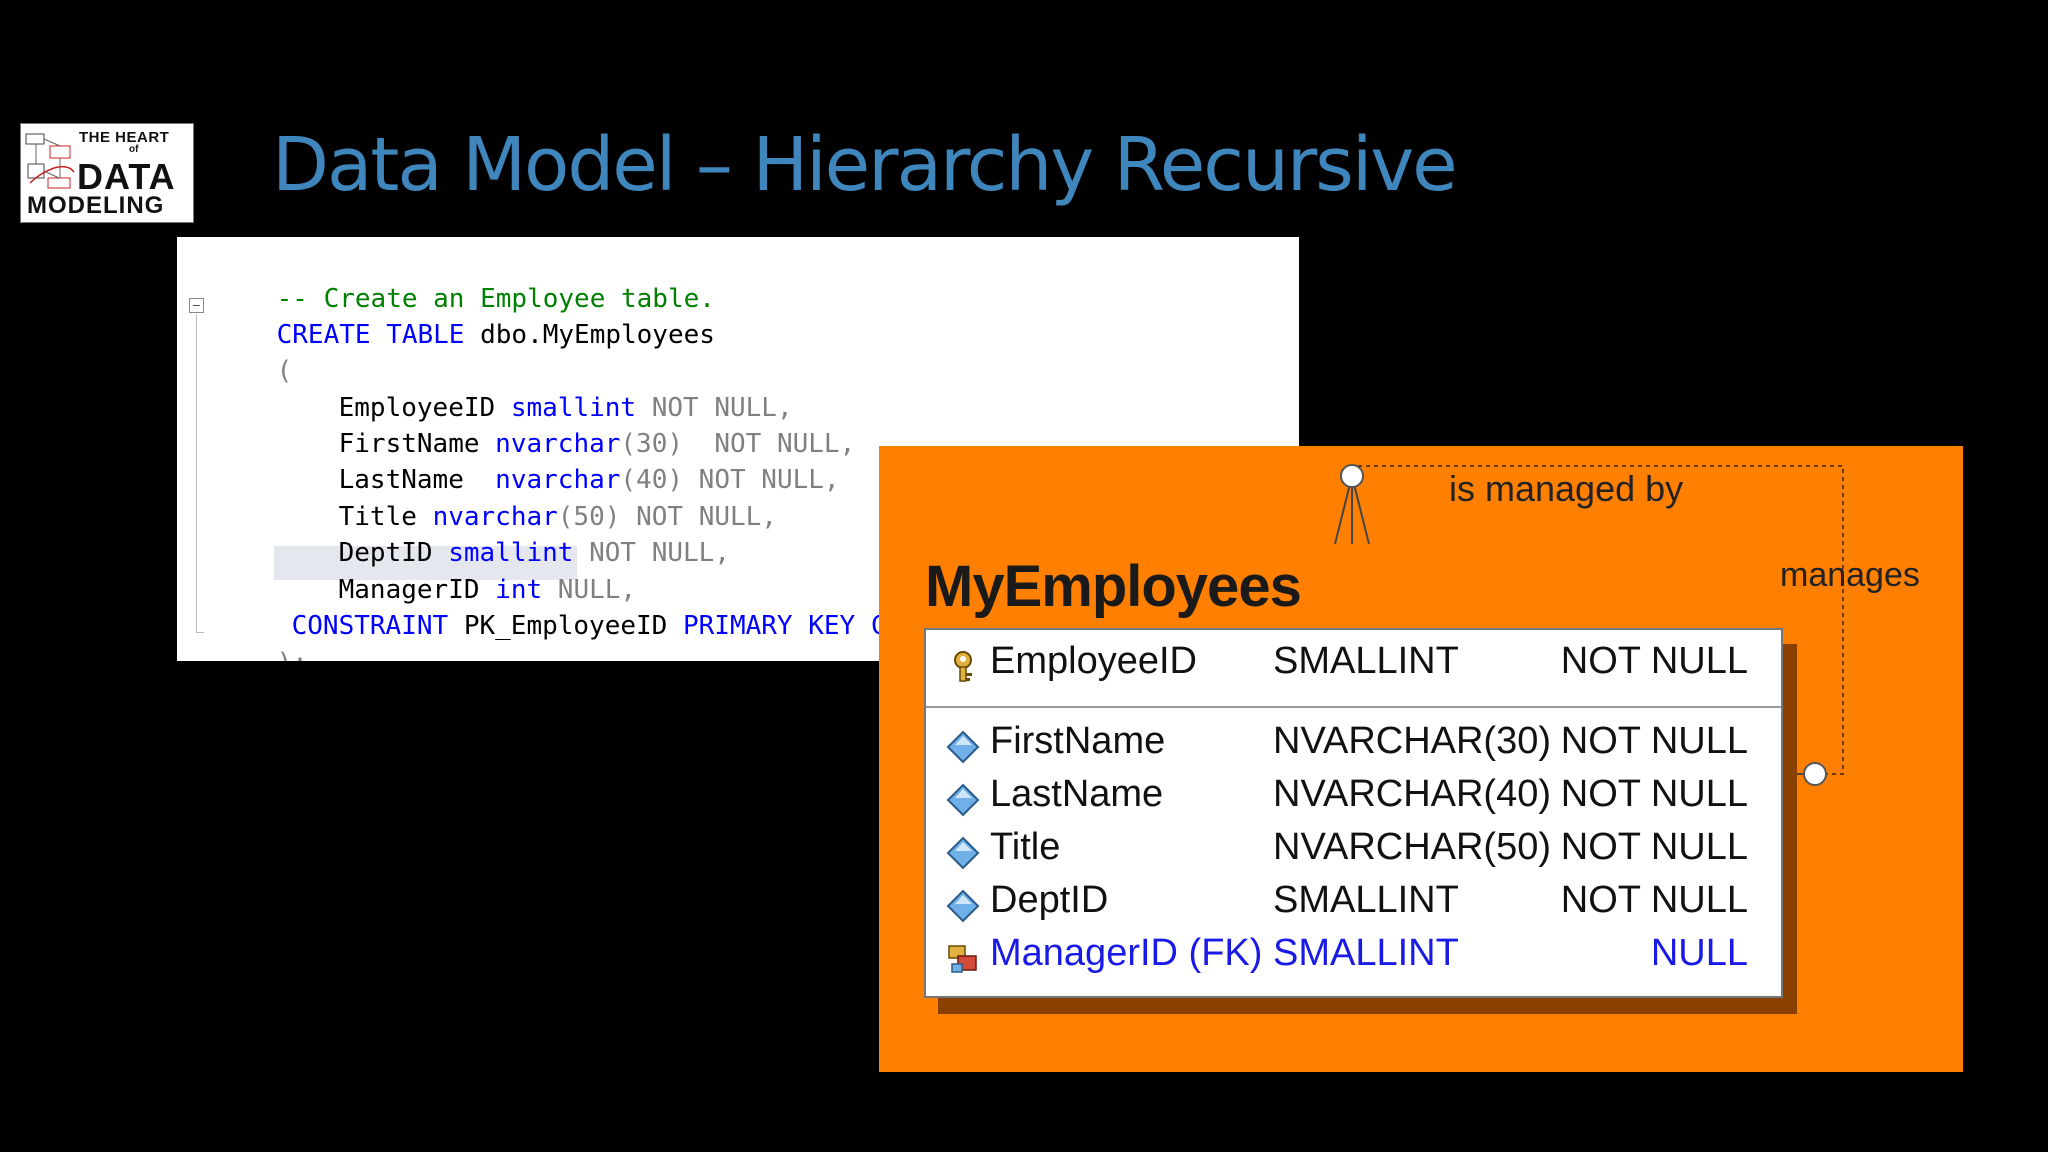 The image size is (2048, 1152). I want to click on code-create-keyword: CREATE TABLE, so click(370, 335).